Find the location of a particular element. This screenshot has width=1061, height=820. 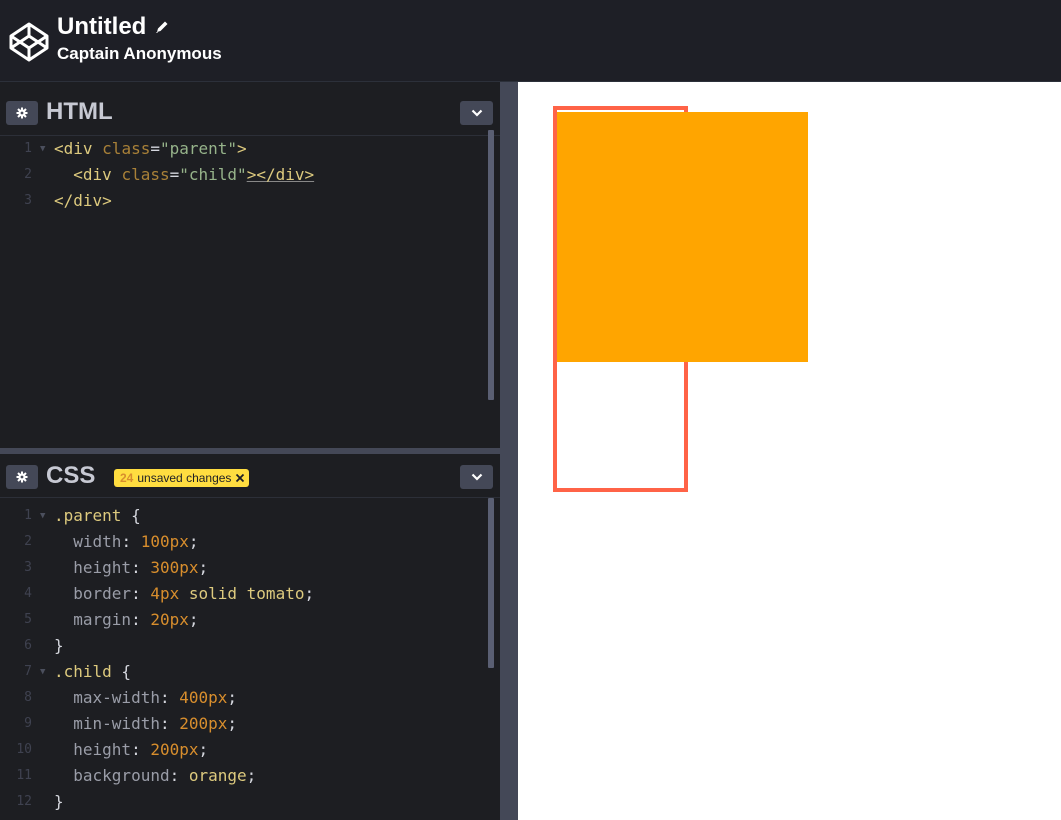

code-text: width: 100px; is located at coordinates (126, 541).